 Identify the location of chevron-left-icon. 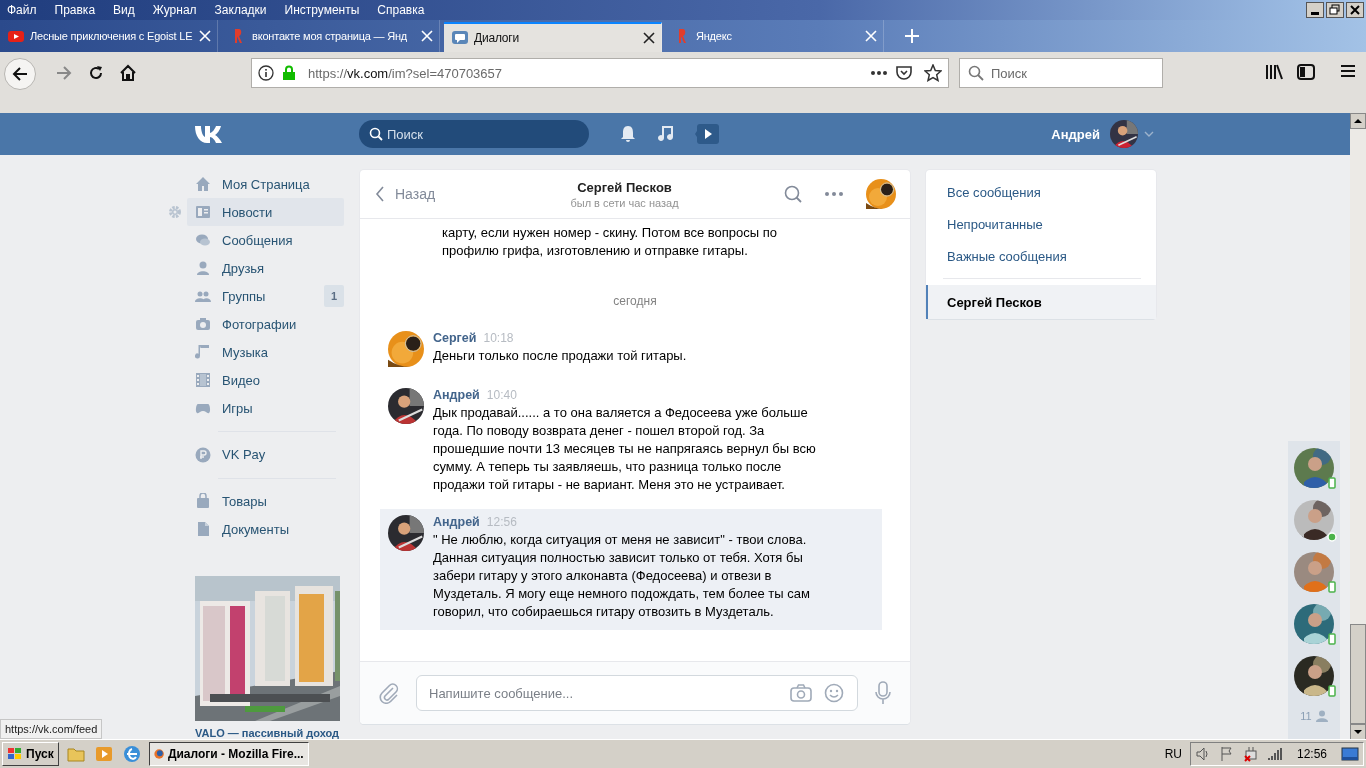
(380, 194).